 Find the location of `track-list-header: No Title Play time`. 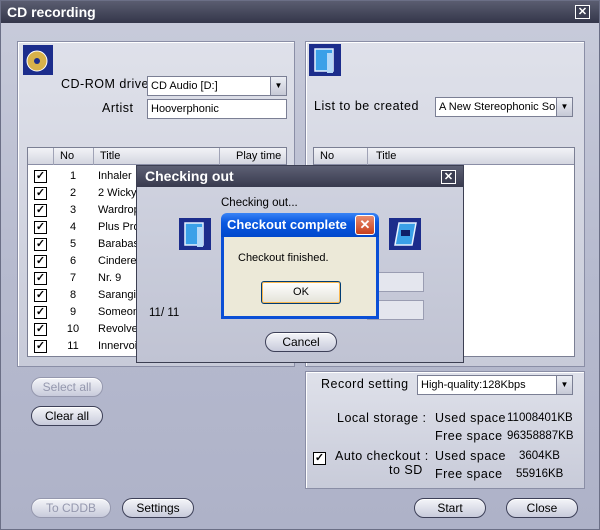

track-list-header: No Title Play time is located at coordinates (157, 156).